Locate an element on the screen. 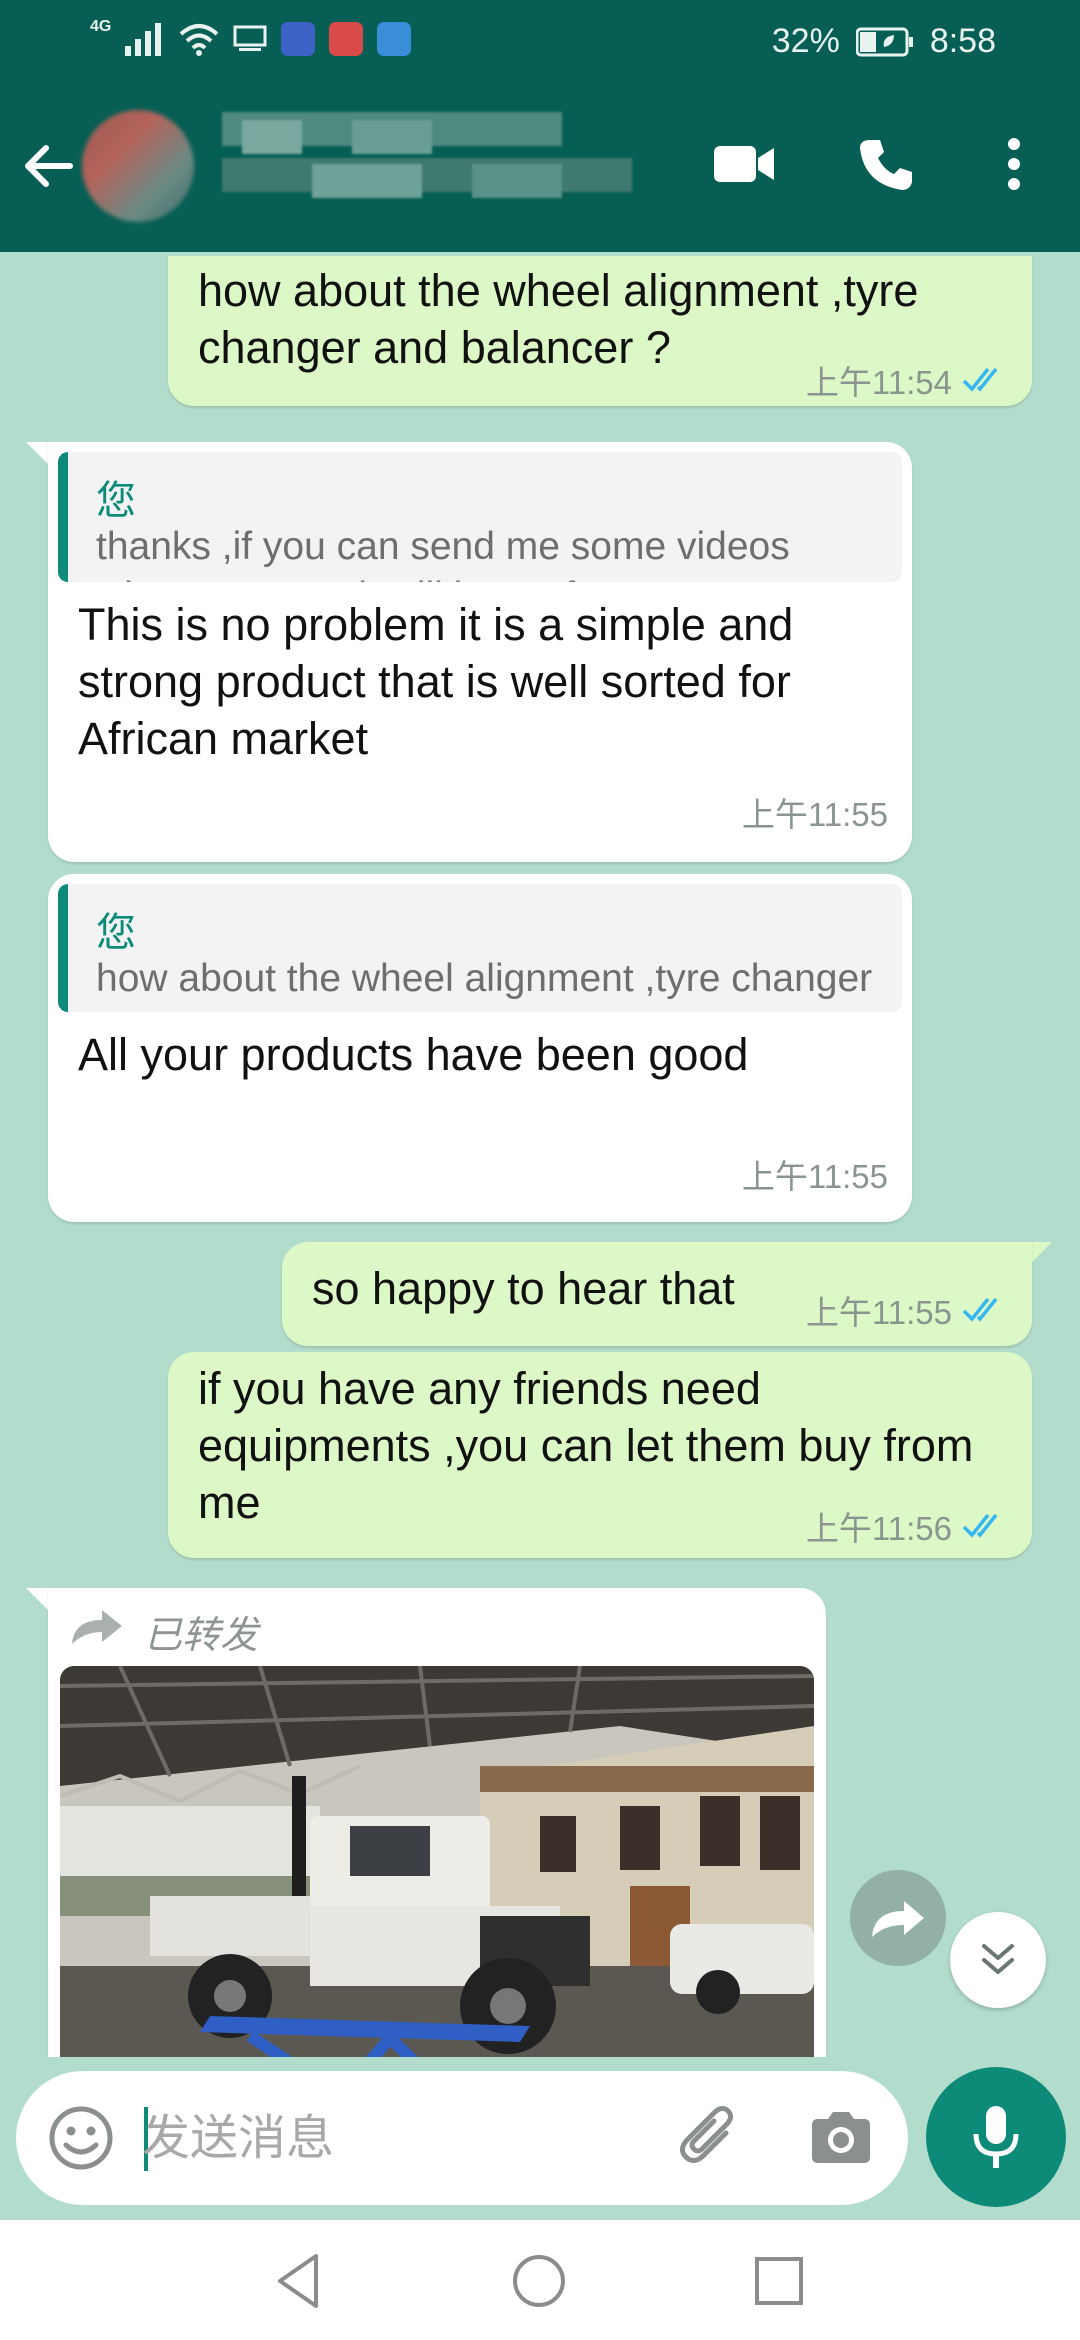 This screenshot has width=1080, height=2340. compose-box is located at coordinates (462, 2138).